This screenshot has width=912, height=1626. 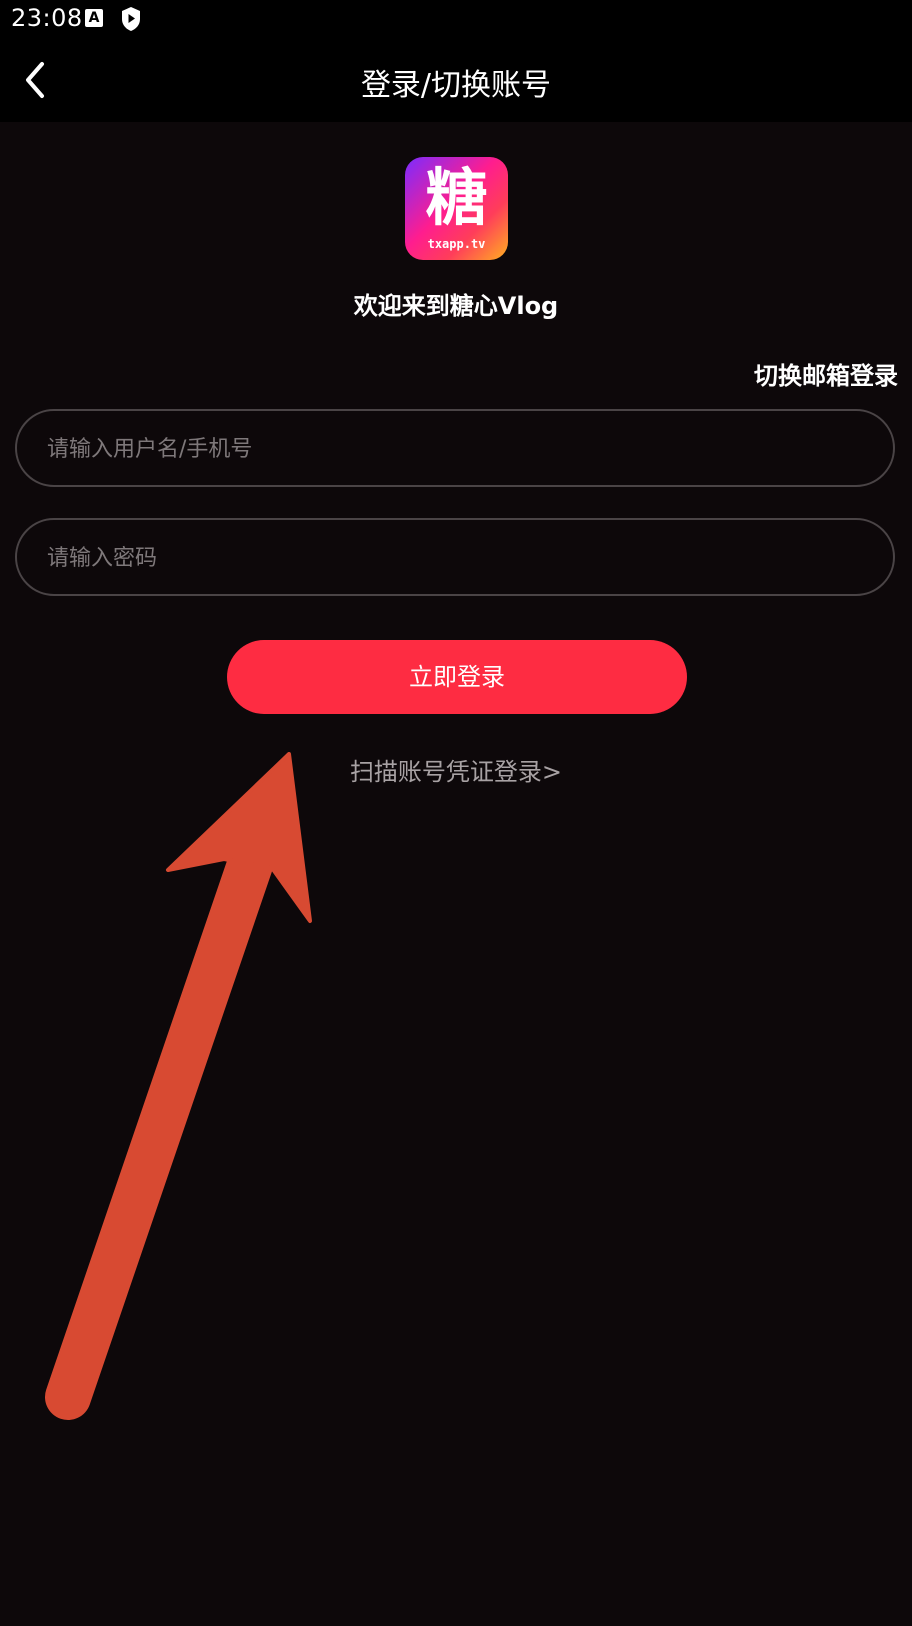 What do you see at coordinates (456, 85) in the screenshot?
I see `page-title: 登录/切换账号` at bounding box center [456, 85].